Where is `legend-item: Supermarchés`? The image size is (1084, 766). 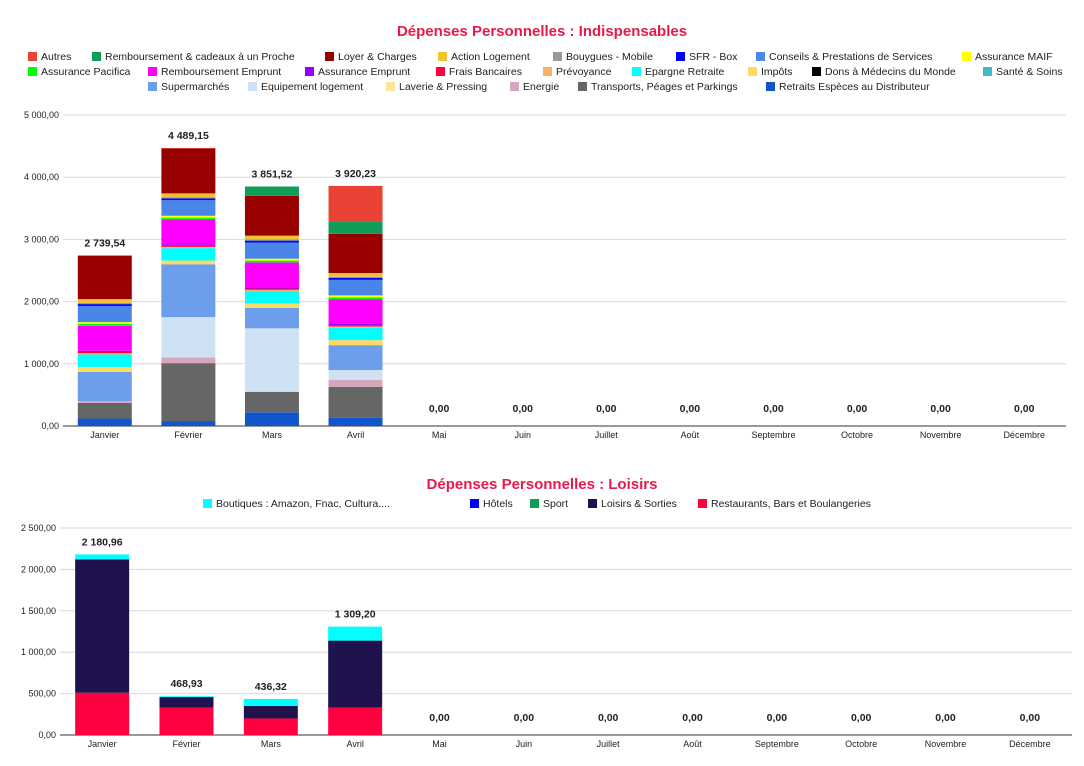 legend-item: Supermarchés is located at coordinates (188, 87).